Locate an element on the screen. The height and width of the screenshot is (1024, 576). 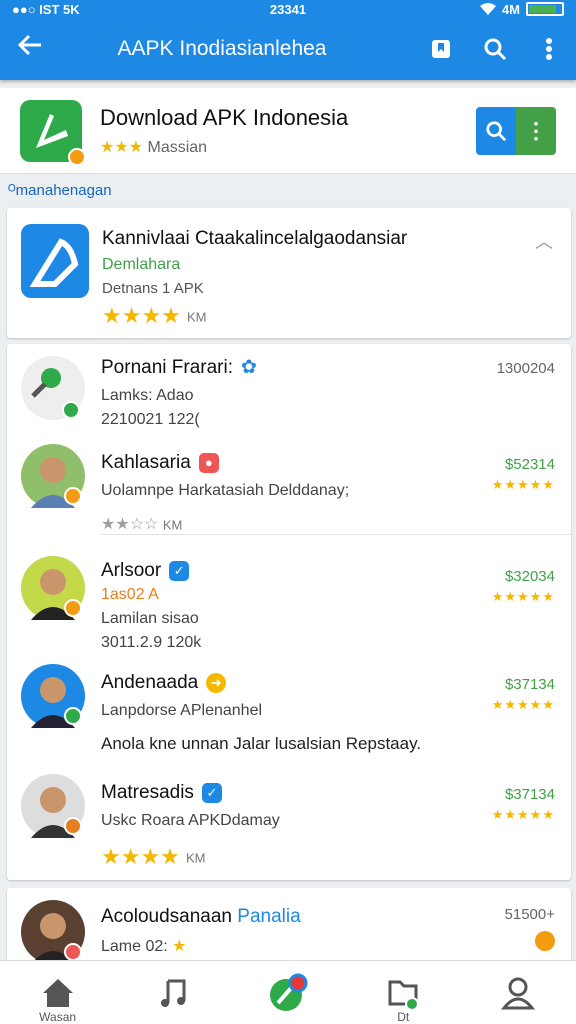
partial-card: Acoloudsanaan Panalia Lame 02: ★ 51500+ is located at coordinates (289, 928).